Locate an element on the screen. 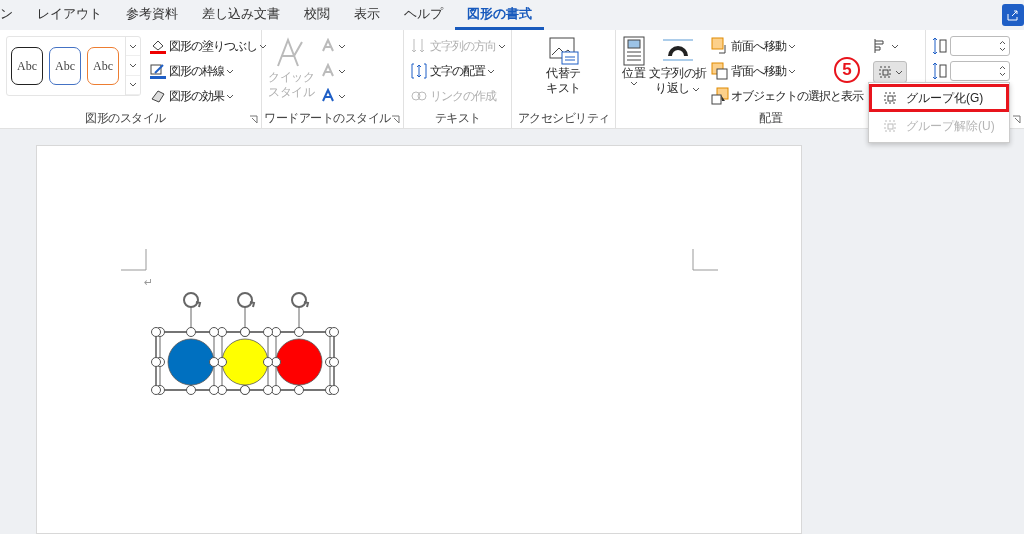 The width and height of the screenshot is (1024, 534). ribbon-tab: ン is located at coordinates (12, 15).